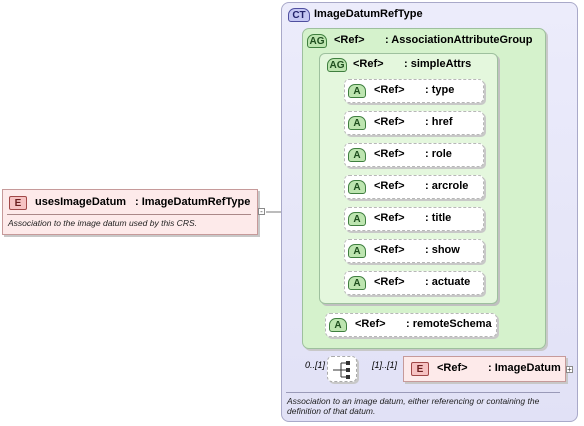  I want to click on attribute-name: : remoteSchema, so click(449, 324).